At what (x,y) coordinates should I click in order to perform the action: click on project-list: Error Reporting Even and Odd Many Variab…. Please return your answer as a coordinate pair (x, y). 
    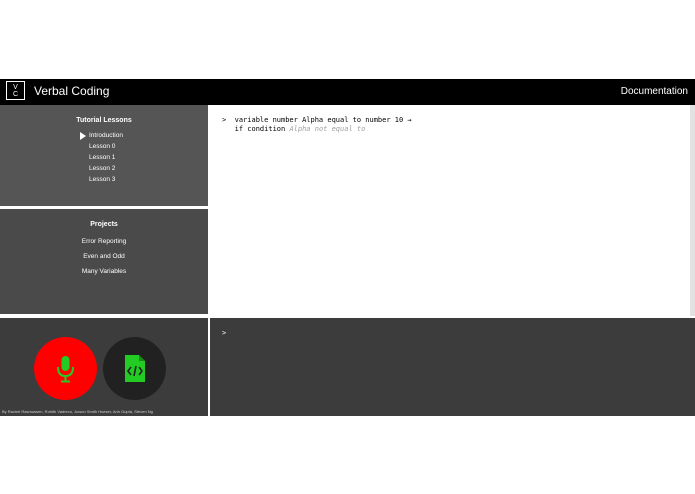
    Looking at the image, I should click on (104, 256).